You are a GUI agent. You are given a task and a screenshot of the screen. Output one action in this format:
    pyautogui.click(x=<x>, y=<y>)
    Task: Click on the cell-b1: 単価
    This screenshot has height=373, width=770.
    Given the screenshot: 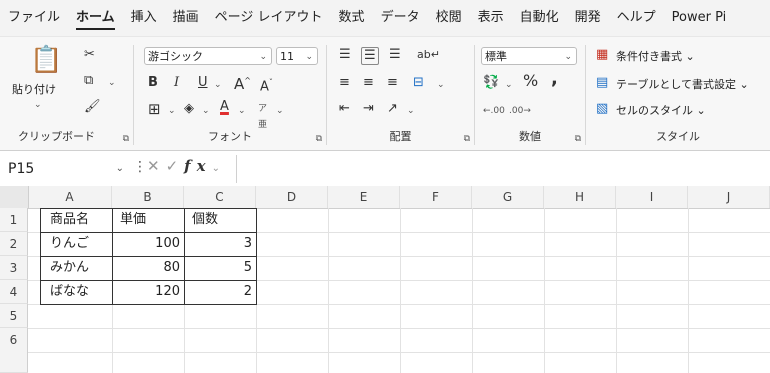 What is the action you would take?
    pyautogui.click(x=150, y=220)
    